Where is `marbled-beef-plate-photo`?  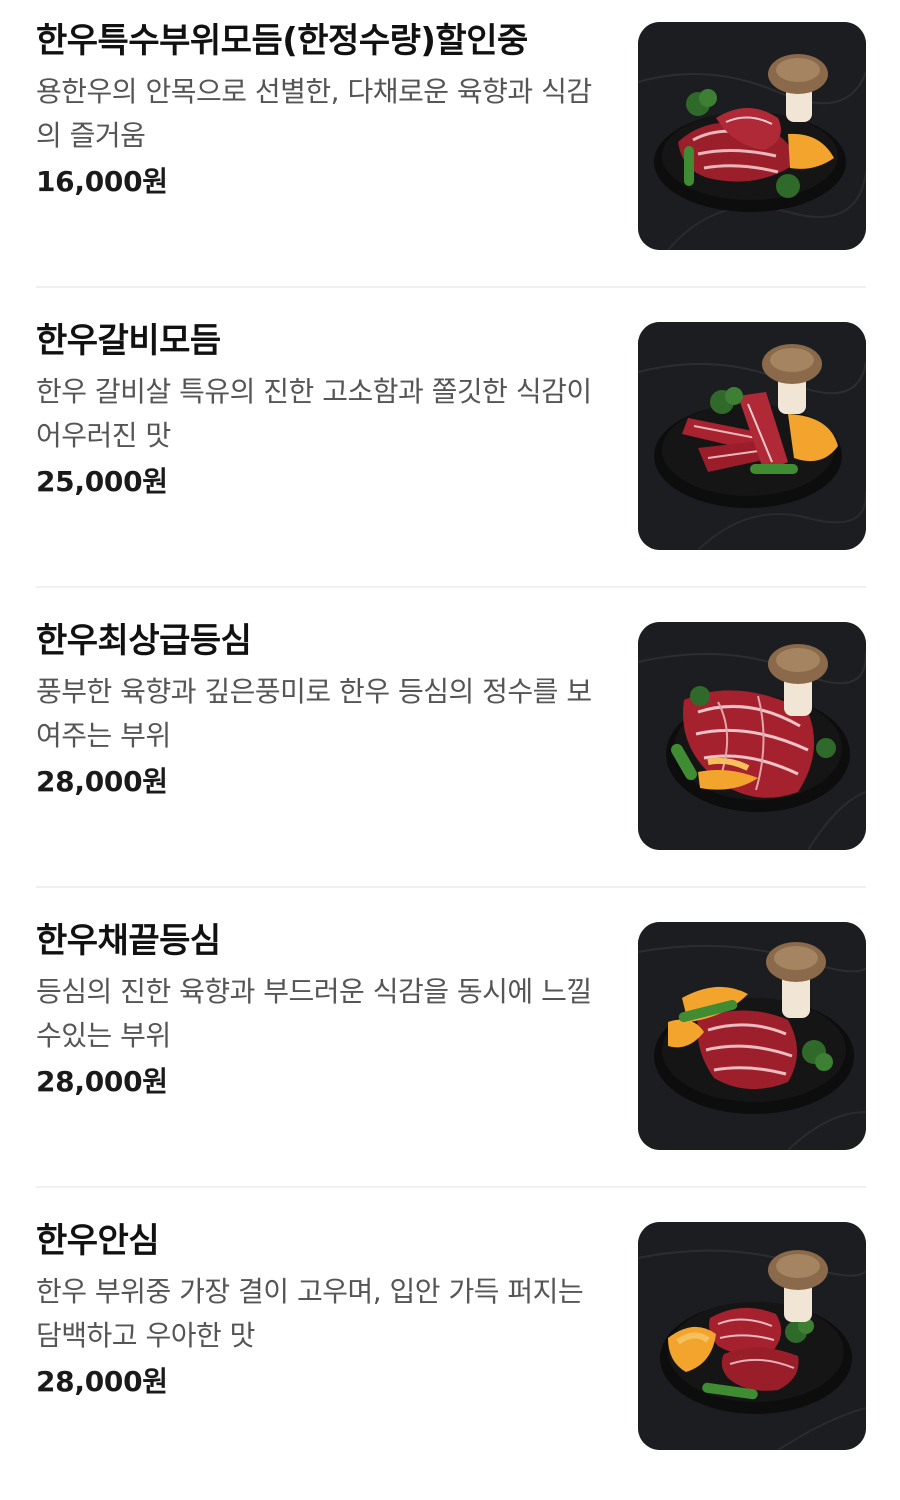
marbled-beef-plate-photo is located at coordinates (752, 136).